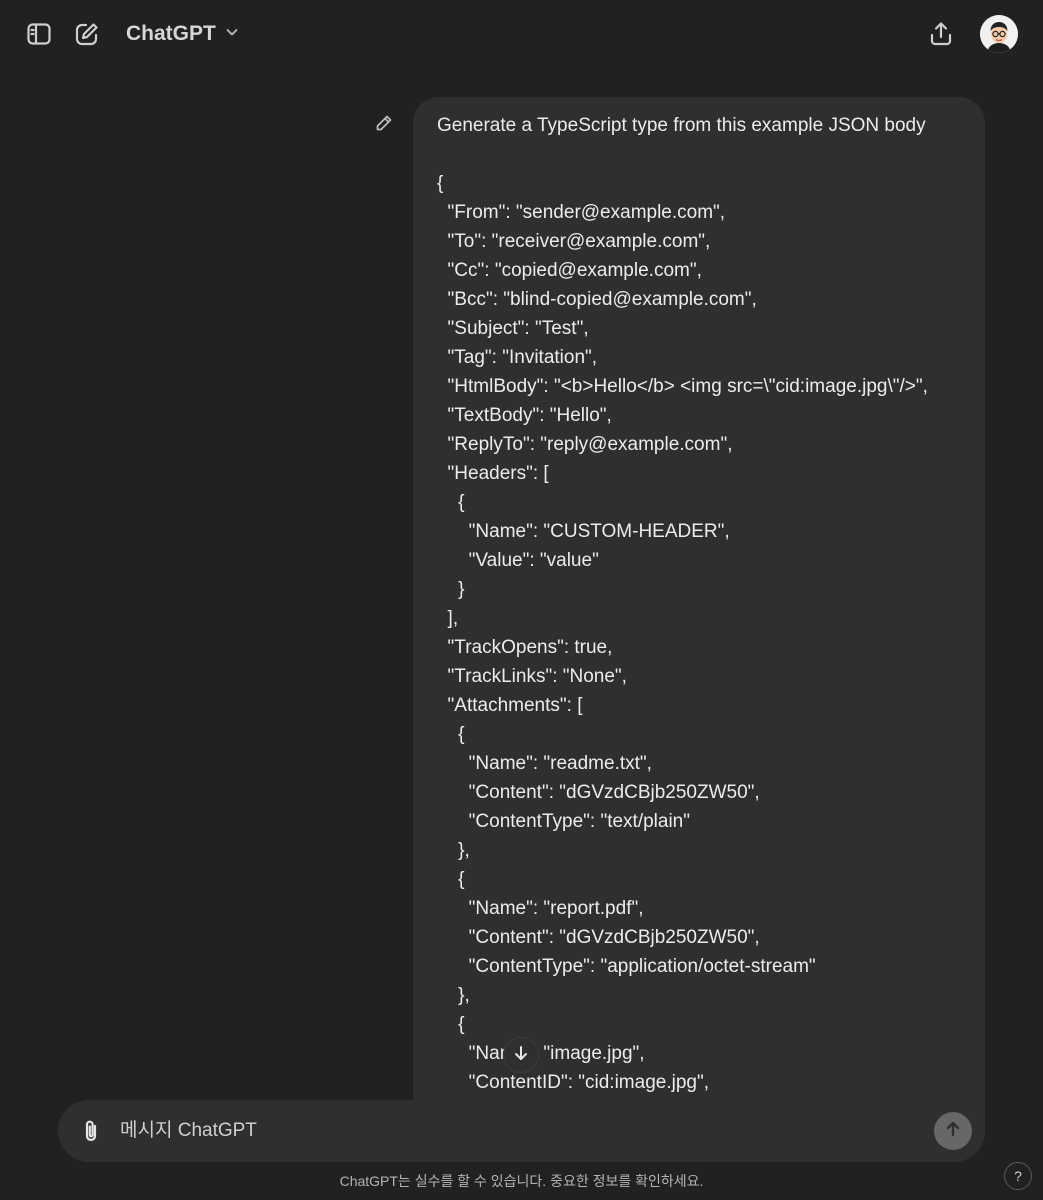 The width and height of the screenshot is (1043, 1200). Describe the element at coordinates (87, 34) in the screenshot. I see `new-chat-icon` at that location.